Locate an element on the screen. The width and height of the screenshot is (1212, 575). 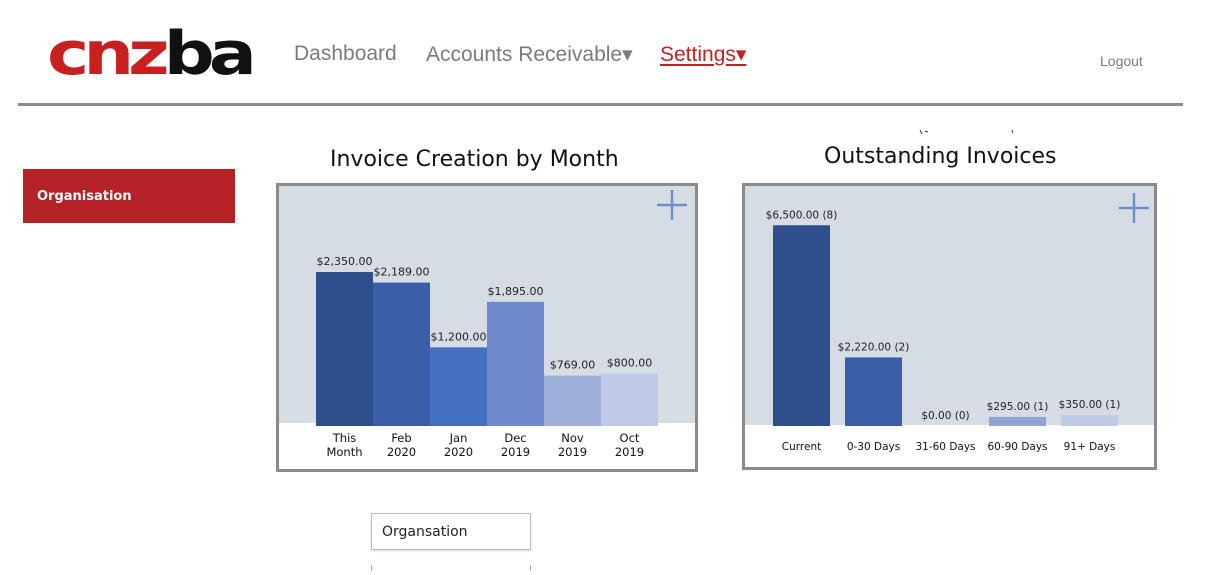
chart-title-invoice-creation: Invoice Creation by Month is located at coordinates (474, 159).